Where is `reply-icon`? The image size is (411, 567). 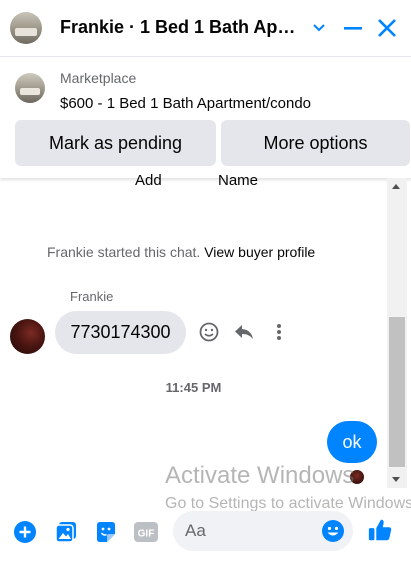
reply-icon is located at coordinates (244, 332).